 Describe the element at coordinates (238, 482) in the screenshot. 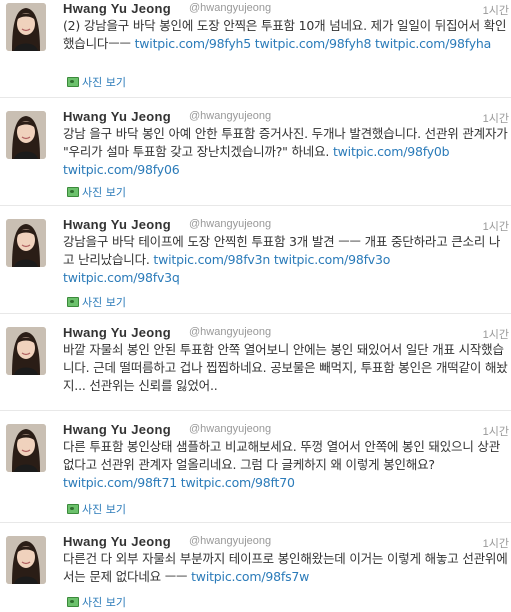

I see `tweet-link: twitpic.com/98ft70` at that location.